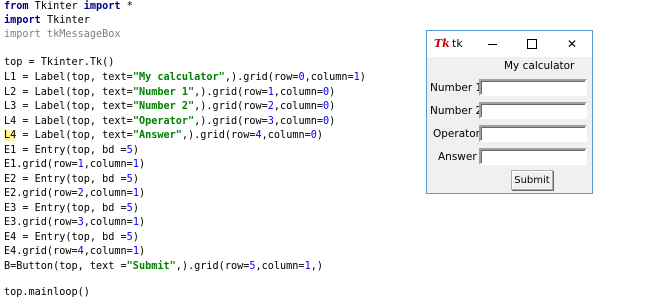  Describe the element at coordinates (178, 77) in the screenshot. I see `code-string: "My calculator"` at that location.